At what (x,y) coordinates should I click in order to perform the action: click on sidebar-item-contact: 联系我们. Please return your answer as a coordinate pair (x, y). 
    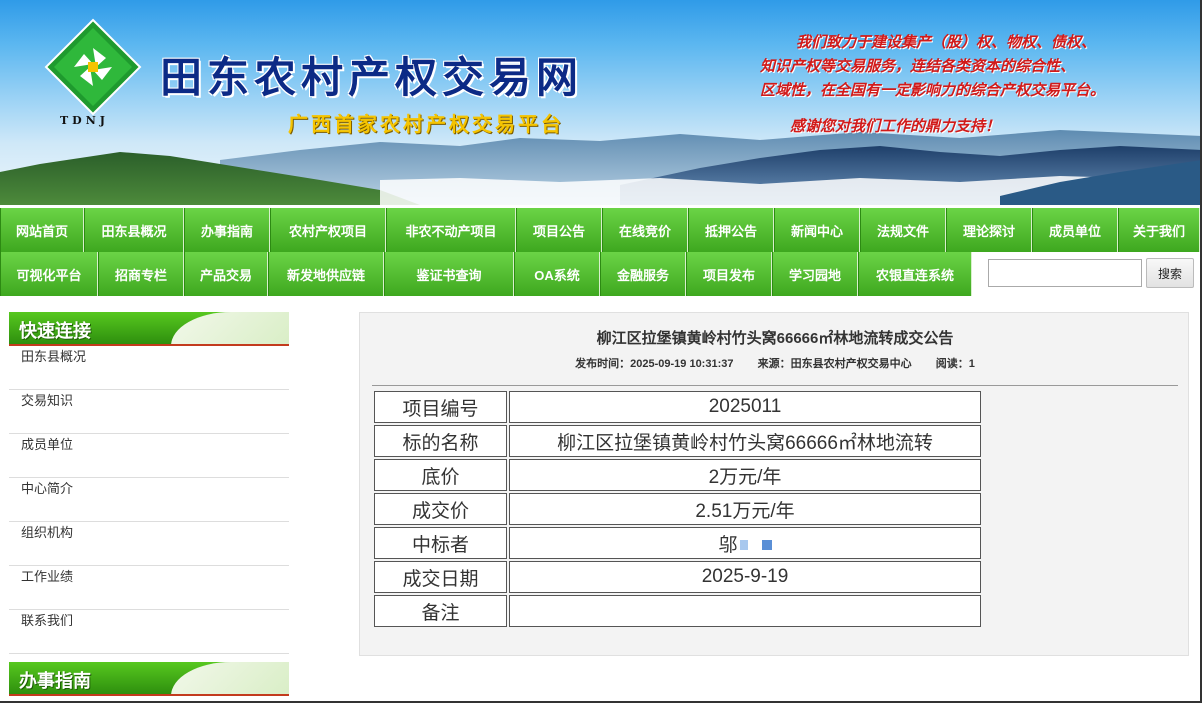
    Looking at the image, I should click on (149, 632).